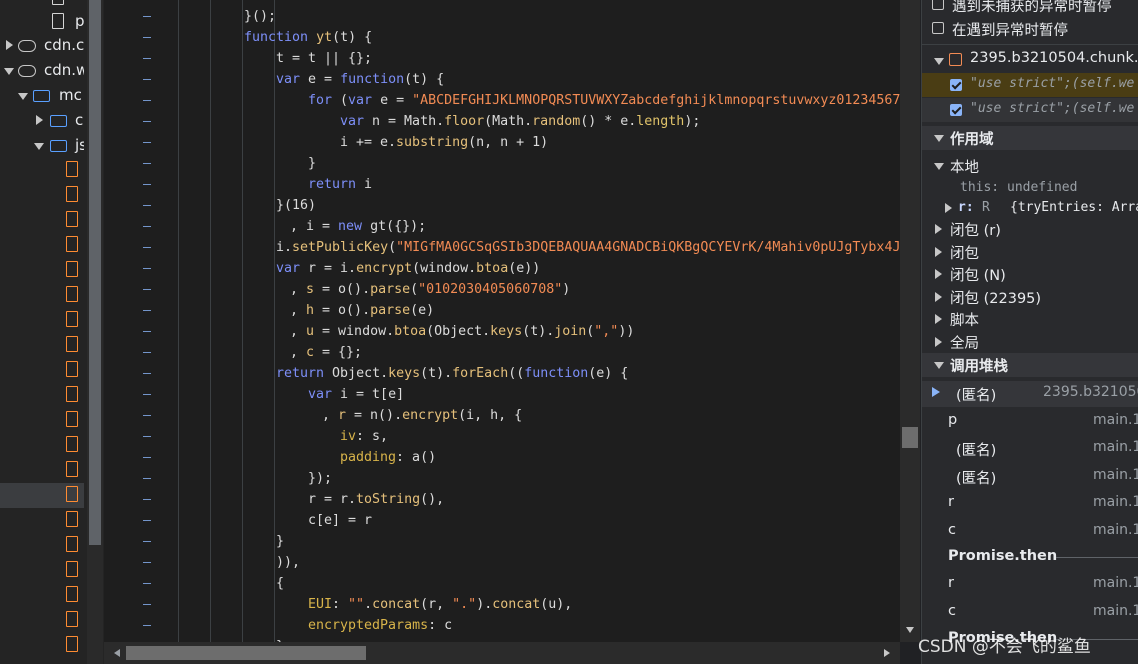 The width and height of the screenshot is (1138, 664). What do you see at coordinates (938, 28) in the screenshot?
I see `pause-caught-checkbox` at bounding box center [938, 28].